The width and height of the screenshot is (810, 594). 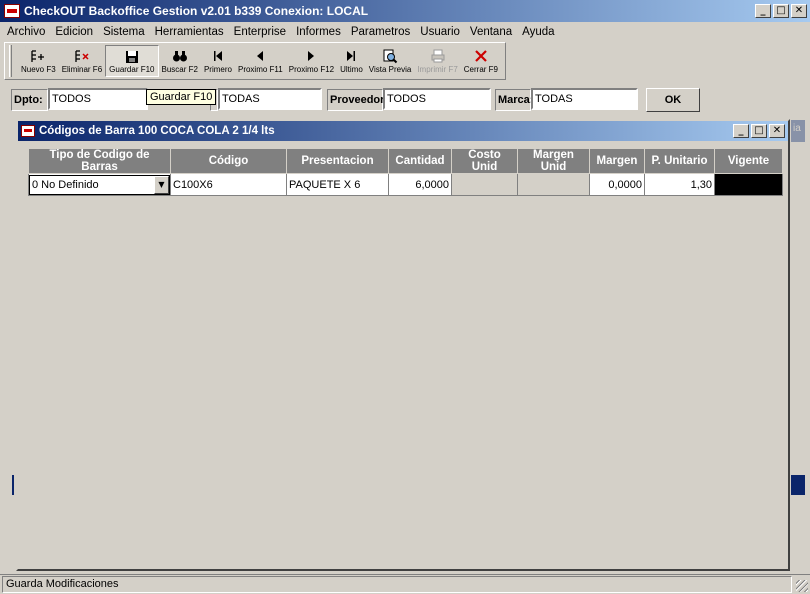 What do you see at coordinates (553, 161) in the screenshot?
I see `column-header-margen-unid: Margen Unid` at bounding box center [553, 161].